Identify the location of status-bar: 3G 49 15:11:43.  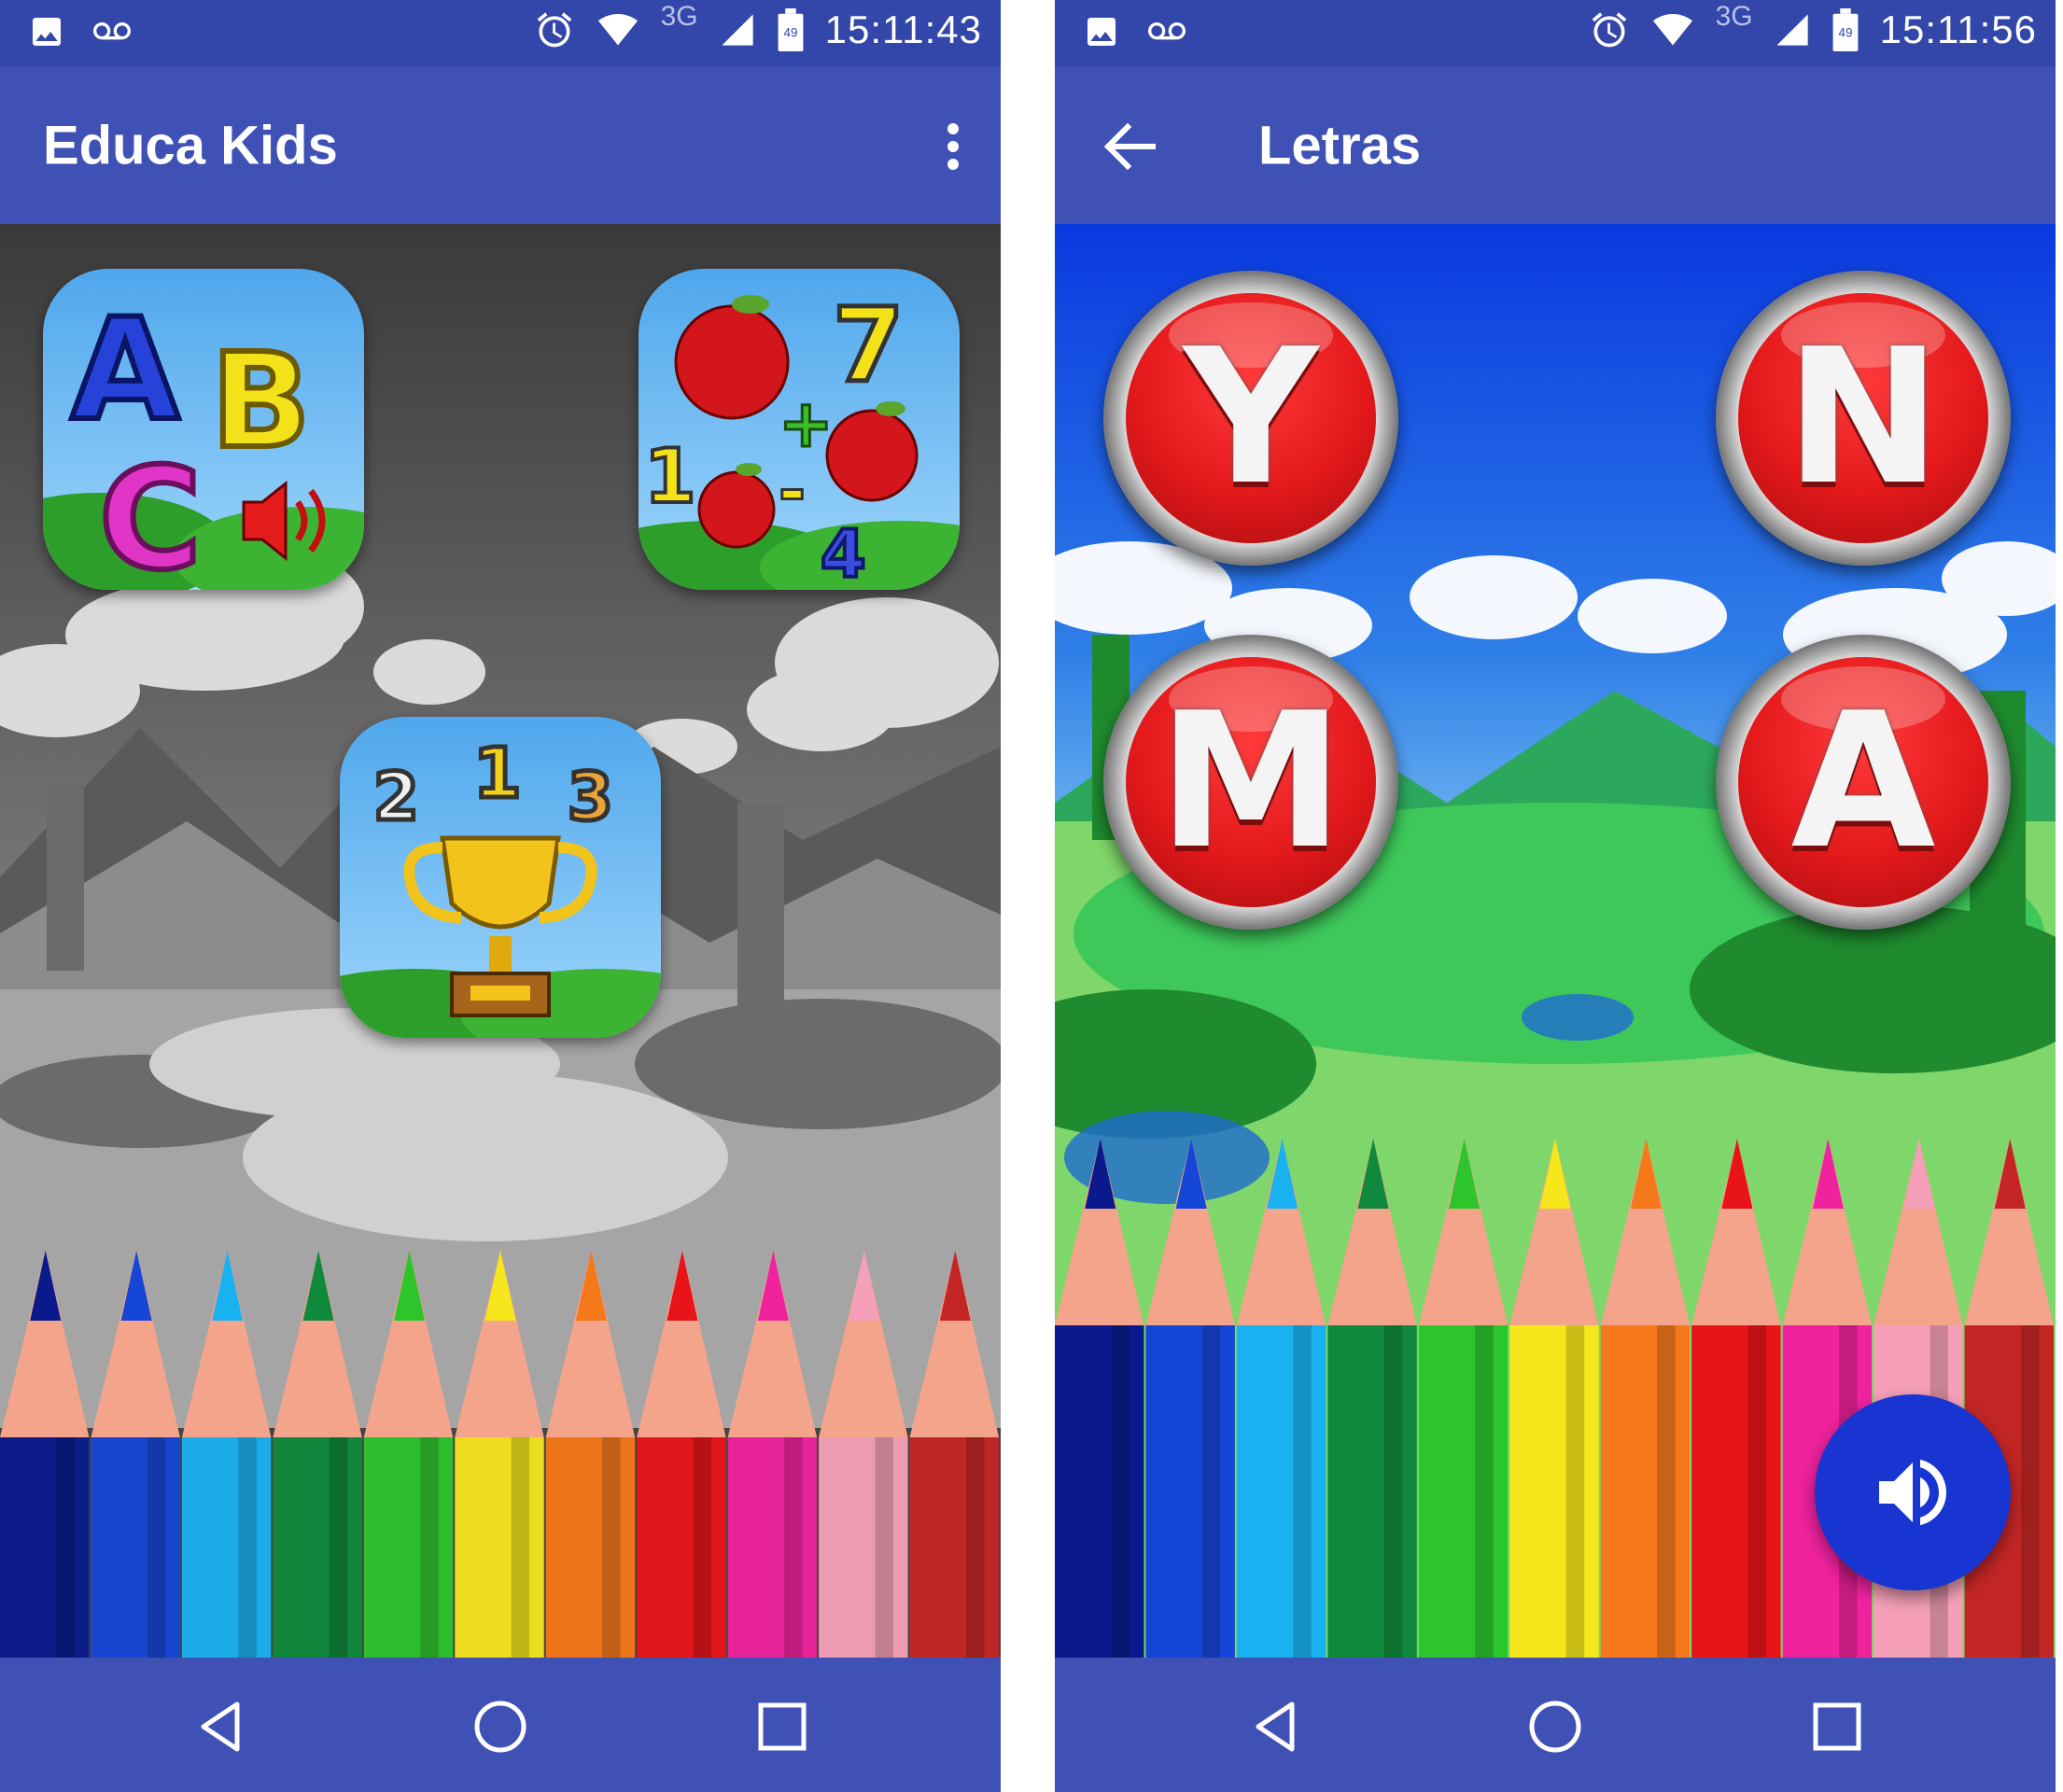
(501, 33).